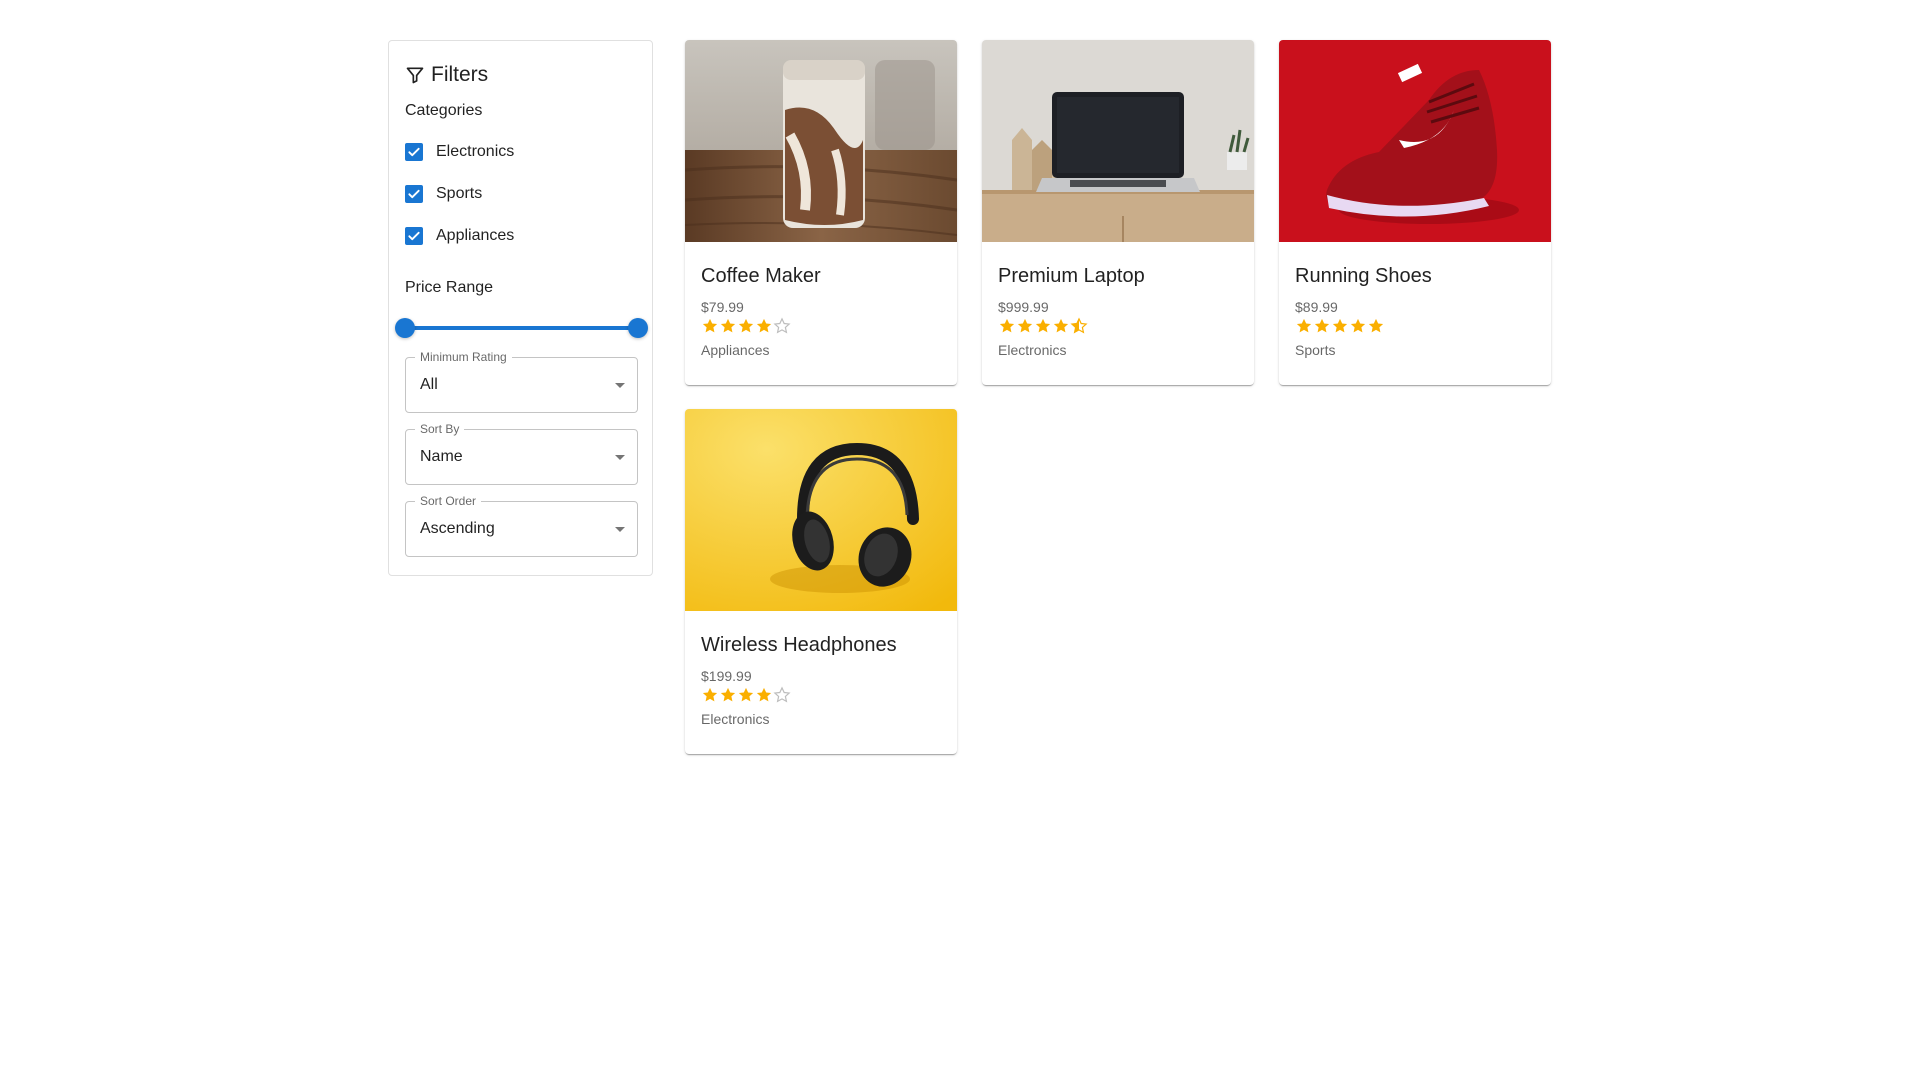  Describe the element at coordinates (449, 287) in the screenshot. I see `price-range-label: Price Range` at that location.